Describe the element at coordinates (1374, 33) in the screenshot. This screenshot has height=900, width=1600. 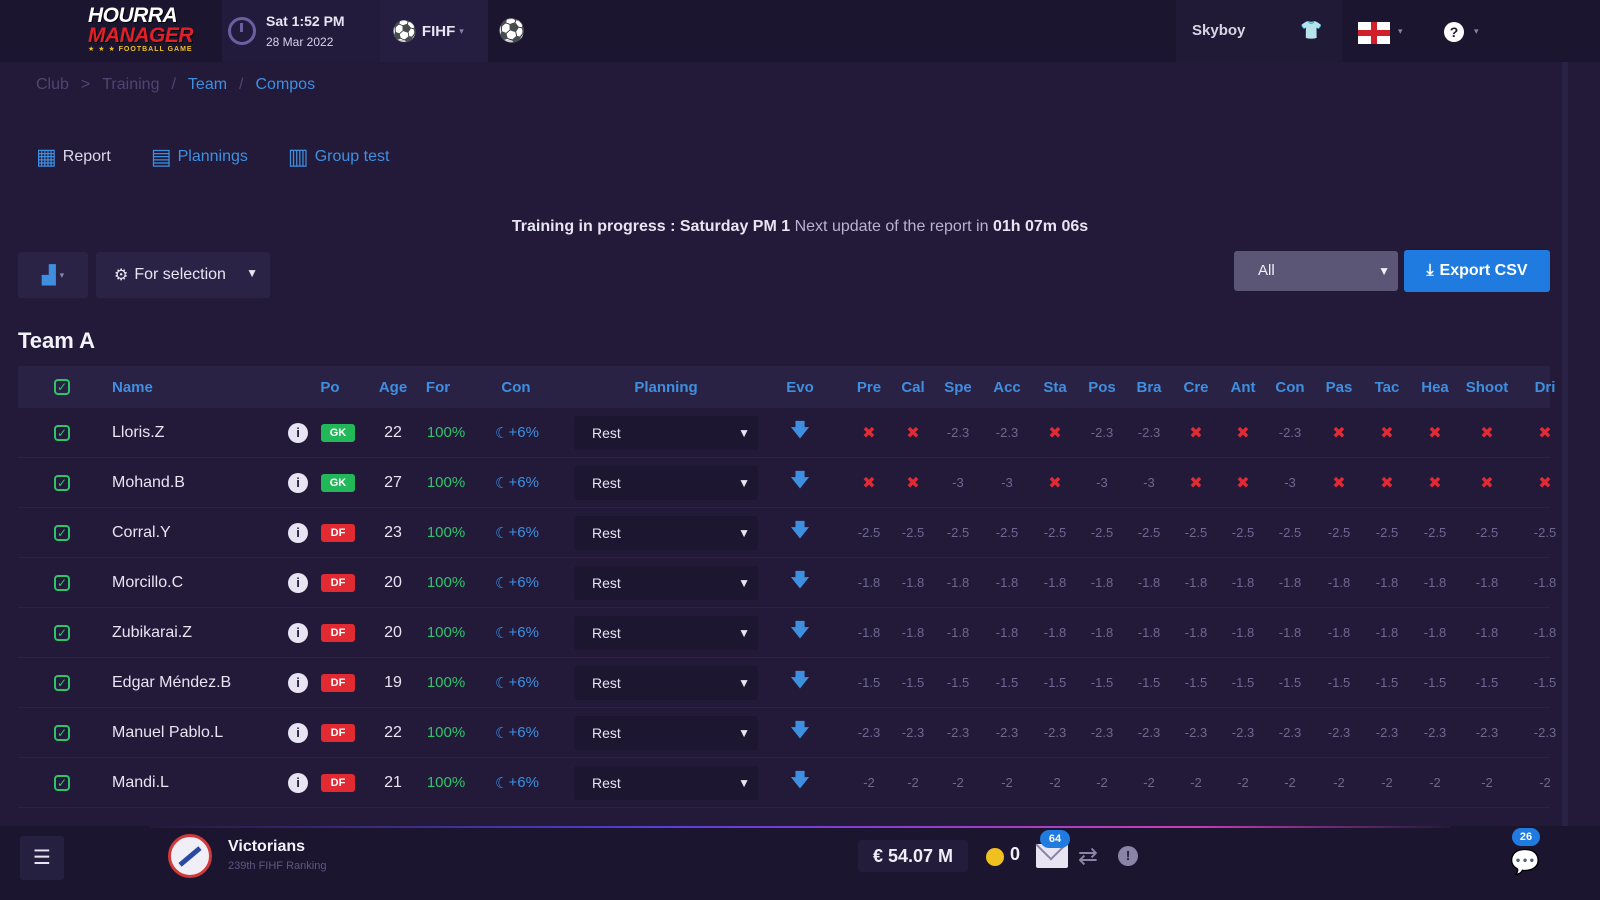
I see `language-flag-icon` at that location.